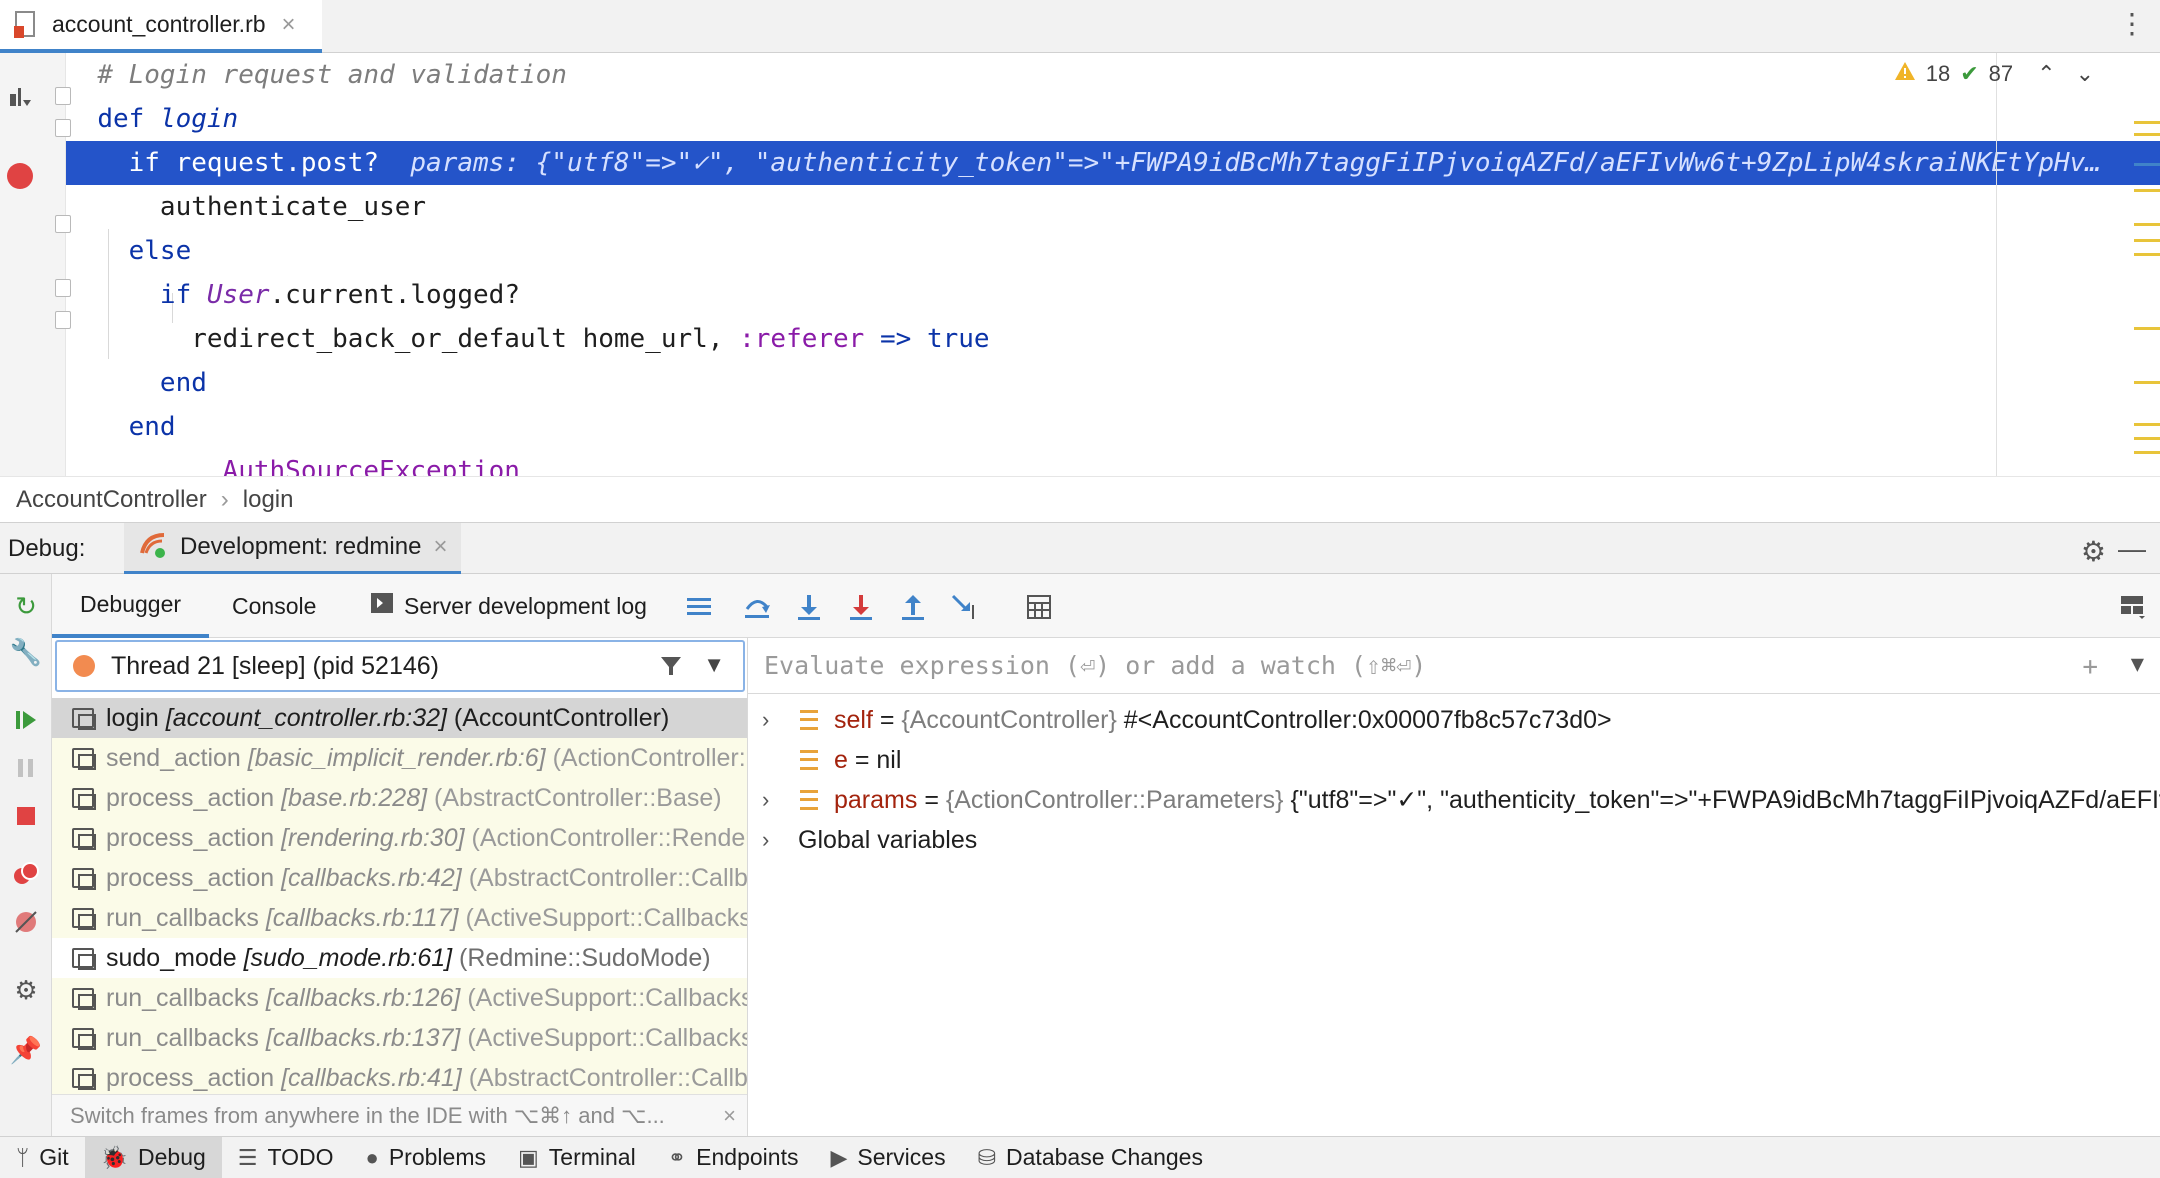  What do you see at coordinates (238, 295) in the screenshot?
I see `class-name: User` at bounding box center [238, 295].